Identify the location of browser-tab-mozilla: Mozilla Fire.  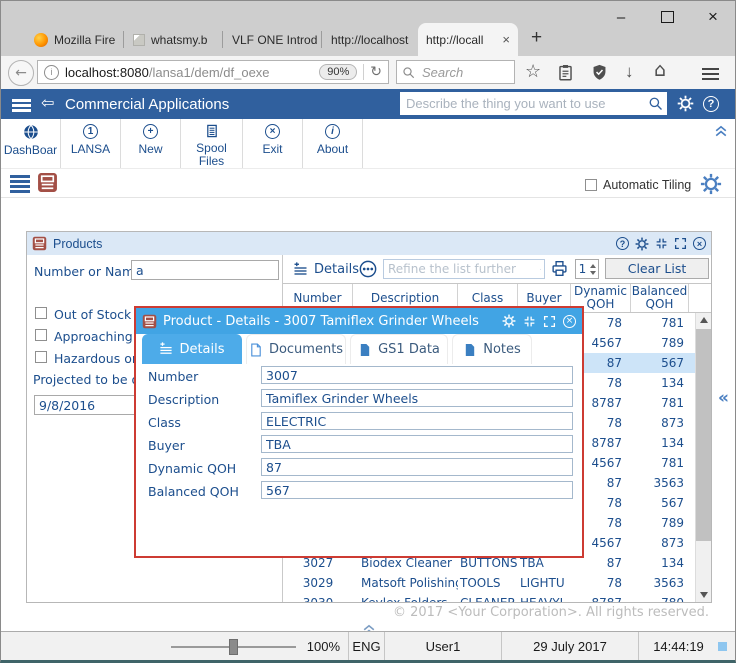
(74, 39).